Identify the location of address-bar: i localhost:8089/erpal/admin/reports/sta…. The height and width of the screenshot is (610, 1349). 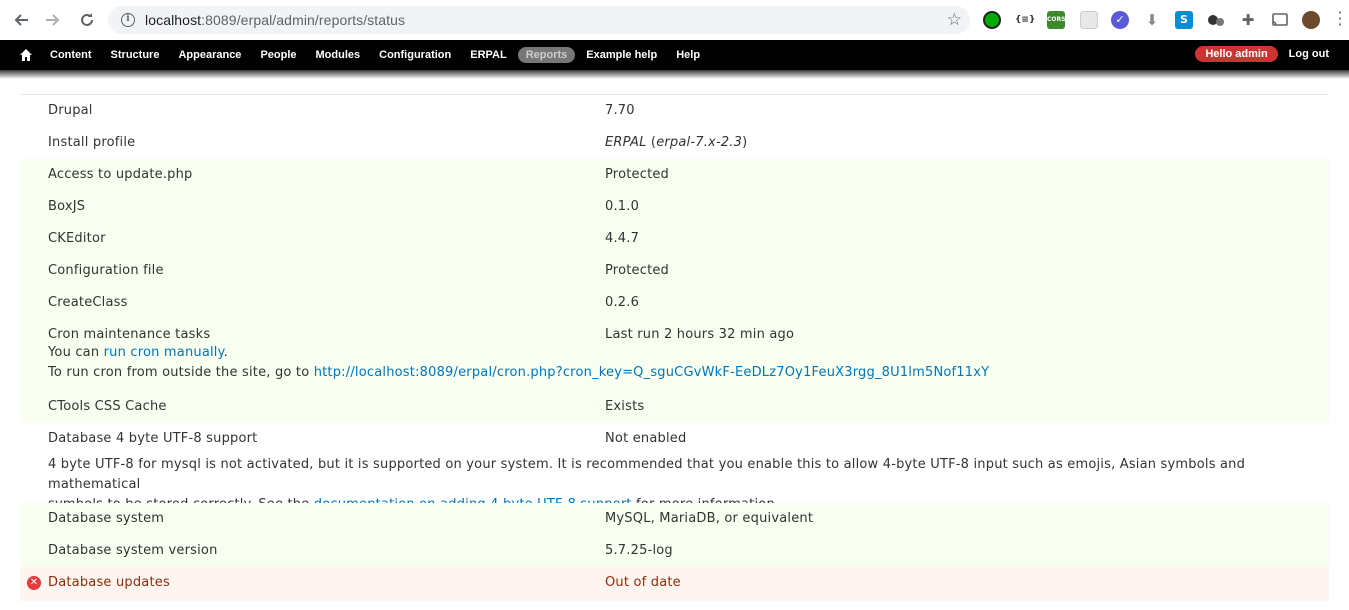
(539, 20).